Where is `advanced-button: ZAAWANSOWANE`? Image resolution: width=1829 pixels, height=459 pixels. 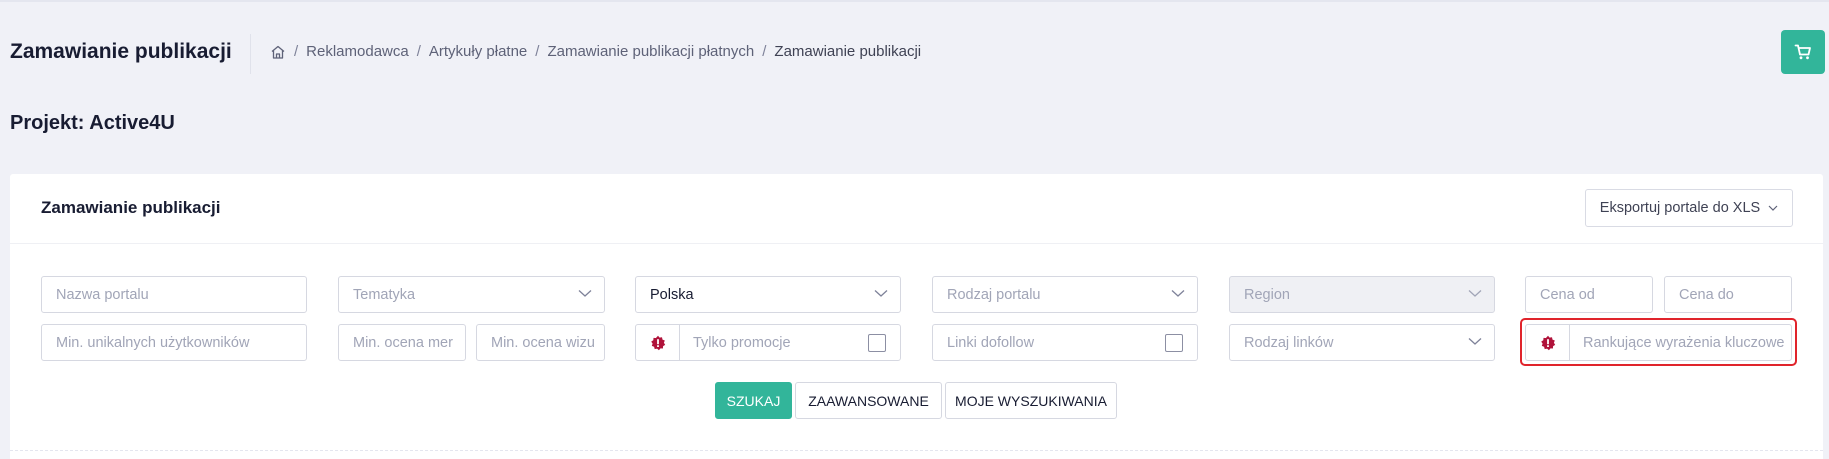 advanced-button: ZAAWANSOWANE is located at coordinates (868, 400).